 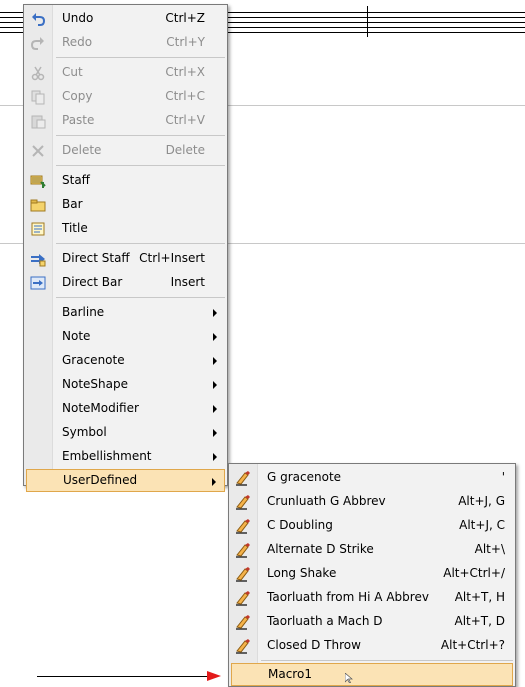 I want to click on menu-item-paste: Paste Ctrl+V, so click(x=125, y=120).